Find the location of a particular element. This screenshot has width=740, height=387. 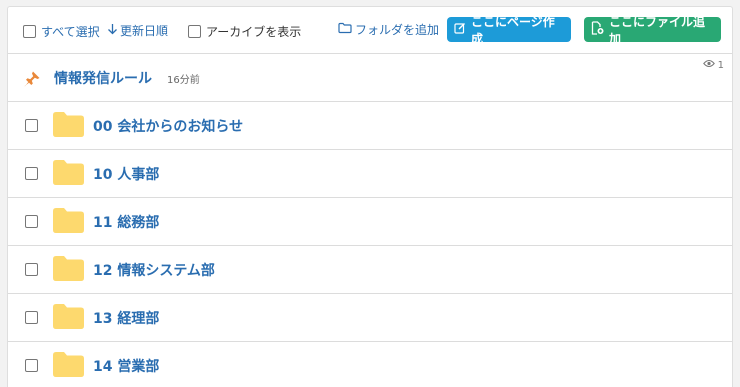

show-archive-toggle: アーカイブを表示 is located at coordinates (244, 31).